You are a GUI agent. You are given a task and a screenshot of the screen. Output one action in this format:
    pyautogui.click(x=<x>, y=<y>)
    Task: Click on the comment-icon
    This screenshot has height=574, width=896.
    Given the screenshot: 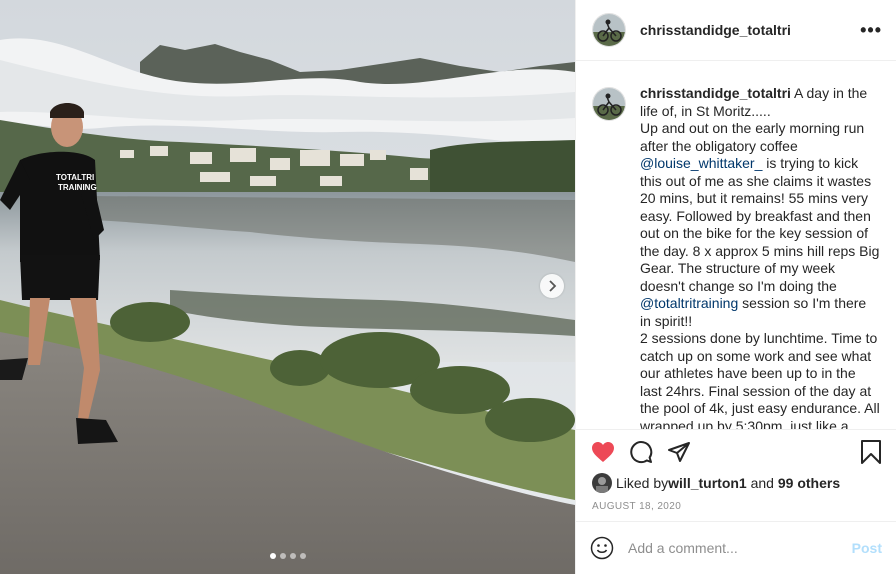 What is the action you would take?
    pyautogui.click(x=641, y=452)
    